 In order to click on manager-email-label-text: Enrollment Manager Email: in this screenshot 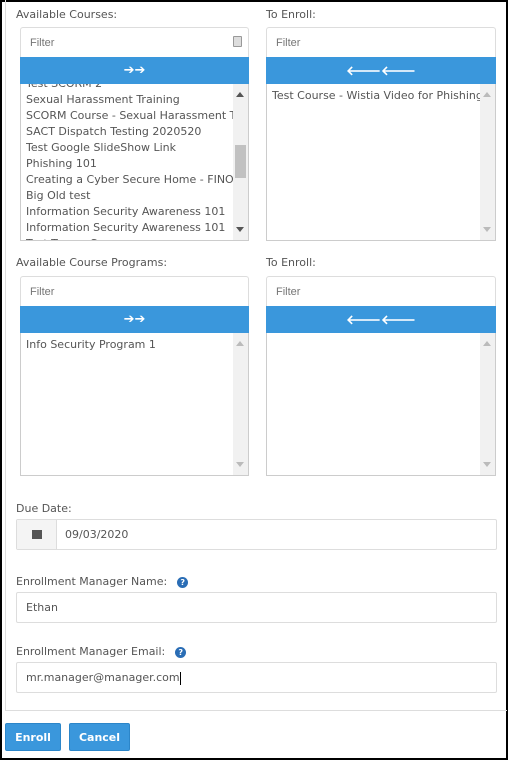, I will do `click(91, 651)`.